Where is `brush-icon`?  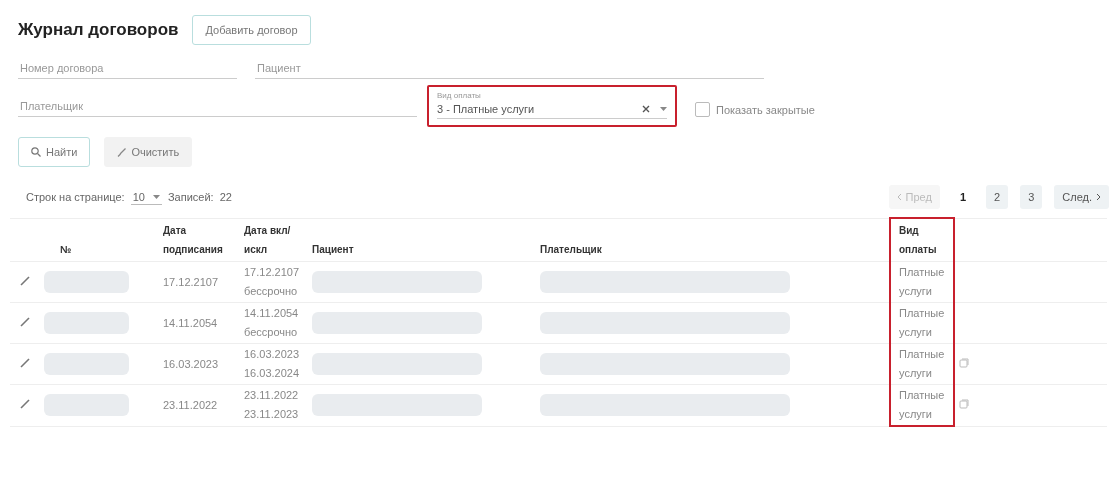
brush-icon is located at coordinates (122, 152).